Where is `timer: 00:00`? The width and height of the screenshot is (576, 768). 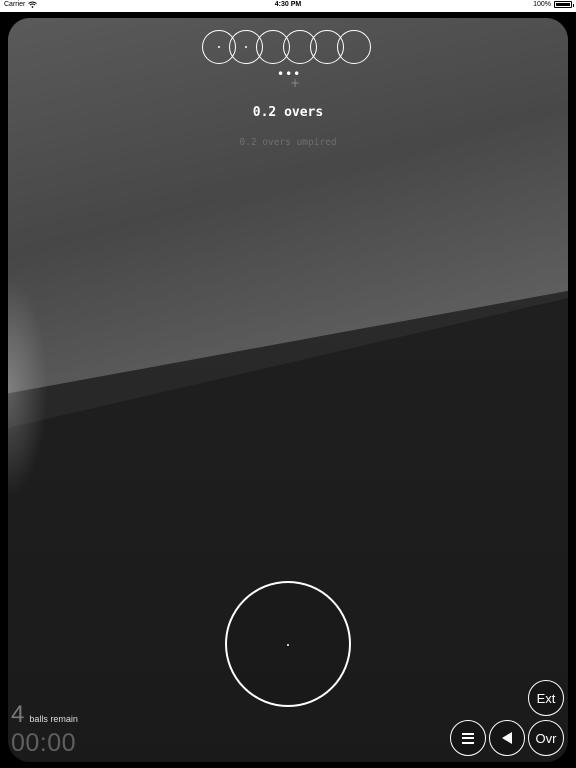 timer: 00:00 is located at coordinates (44, 743).